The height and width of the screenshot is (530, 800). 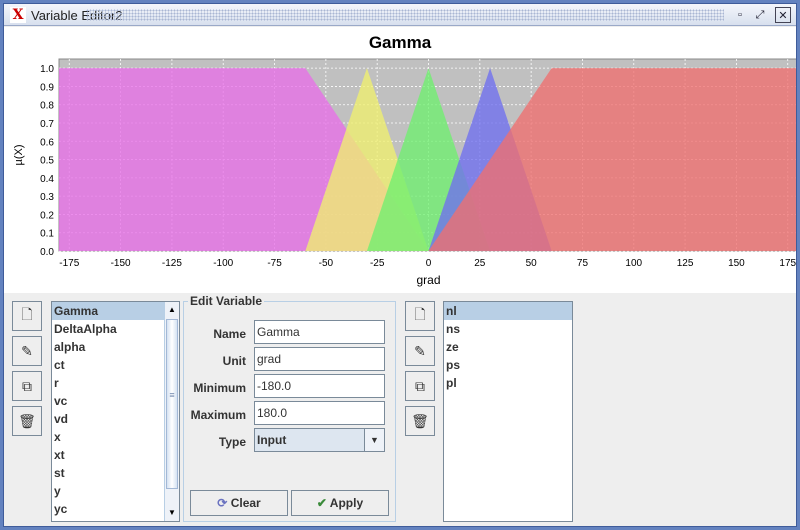 I want to click on x-tick-label: -75, so click(x=274, y=263).